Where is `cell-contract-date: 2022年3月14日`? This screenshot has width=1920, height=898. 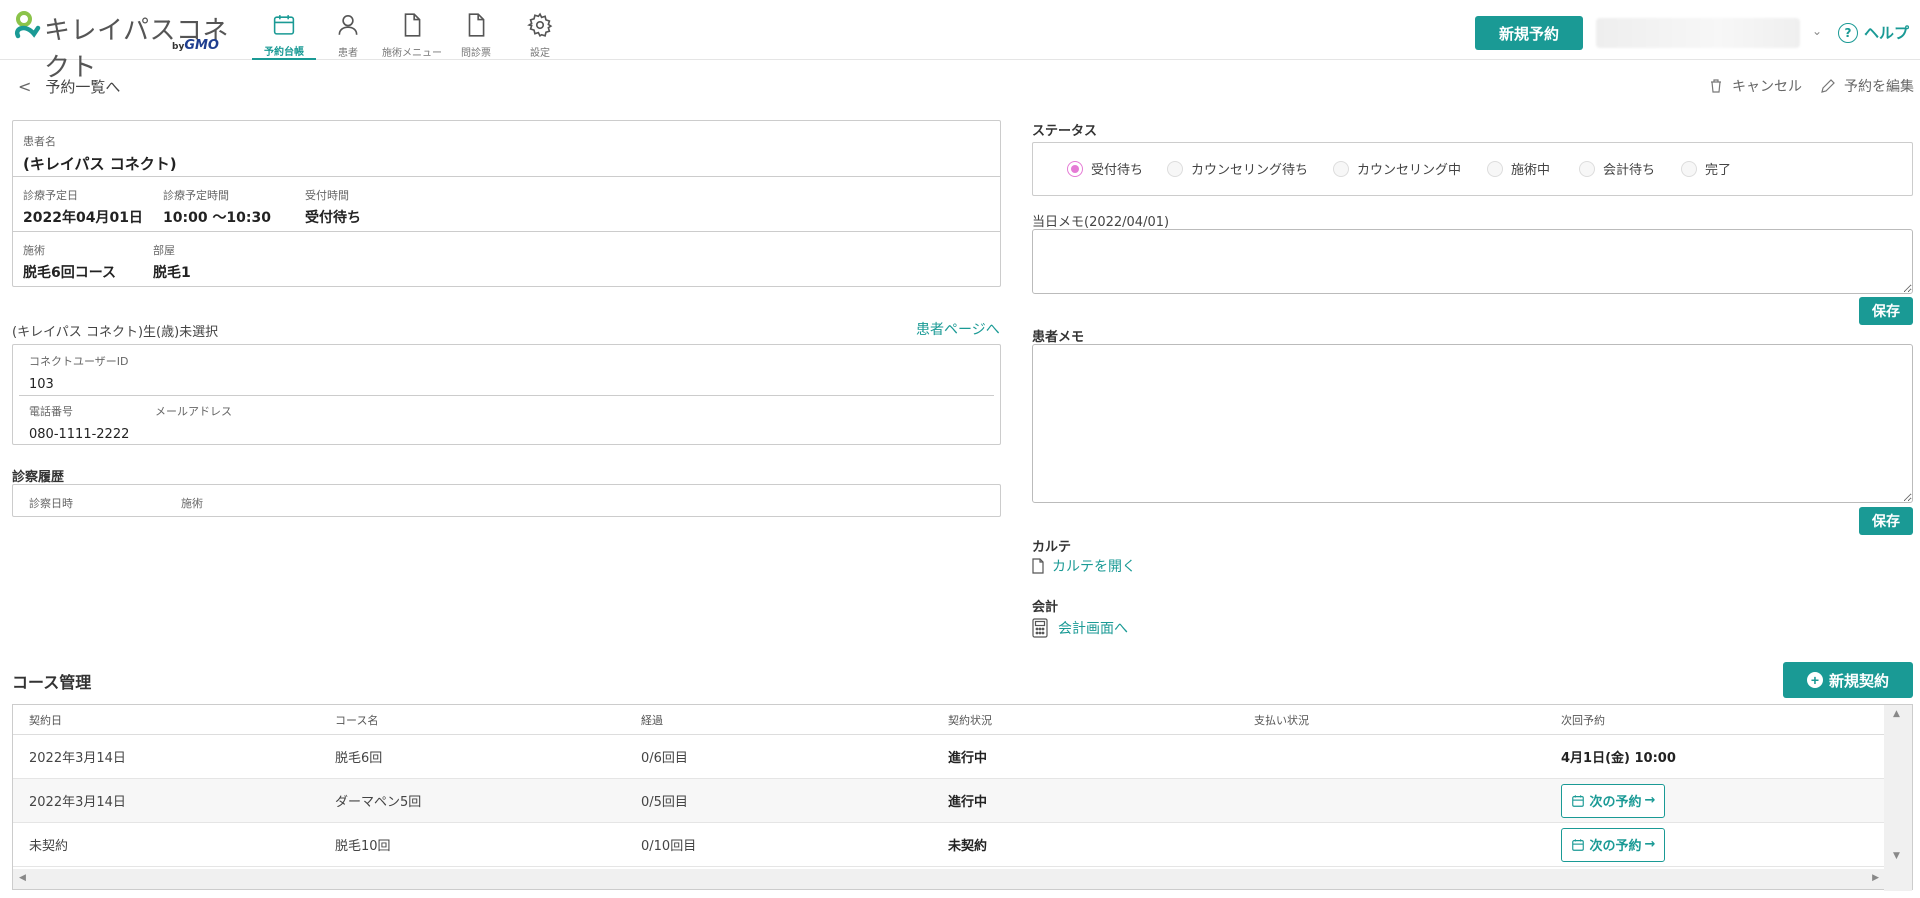
cell-contract-date: 2022年3月14日 is located at coordinates (77, 758).